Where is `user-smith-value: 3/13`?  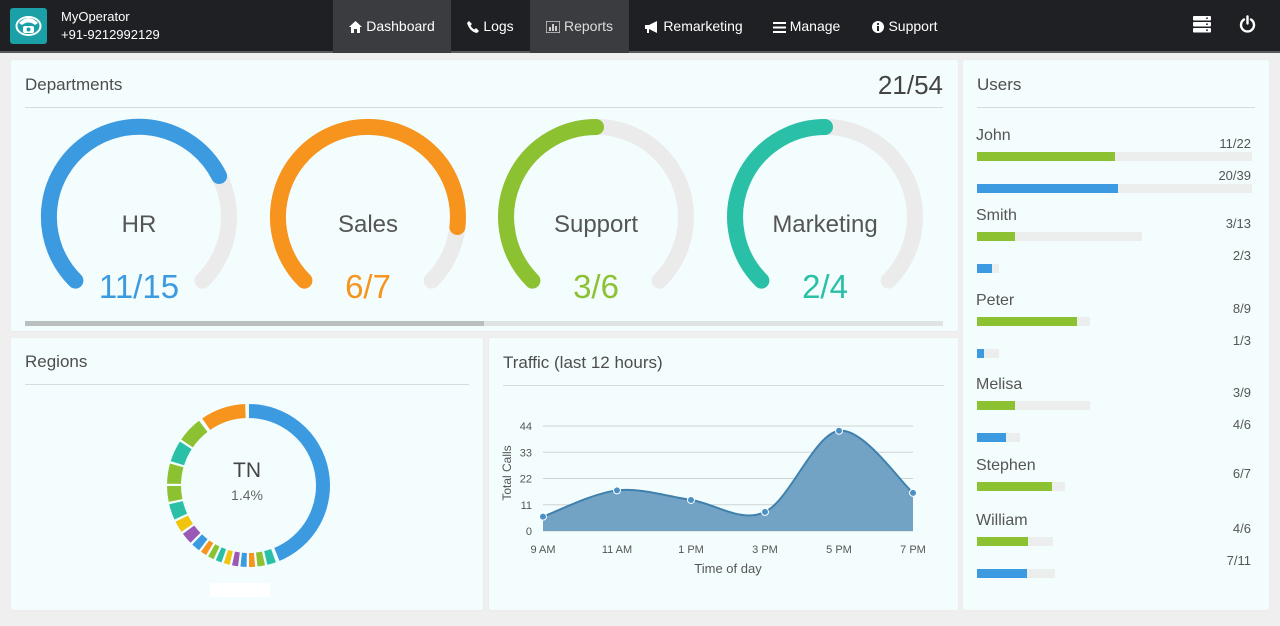 user-smith-value: 3/13 is located at coordinates (1221, 223).